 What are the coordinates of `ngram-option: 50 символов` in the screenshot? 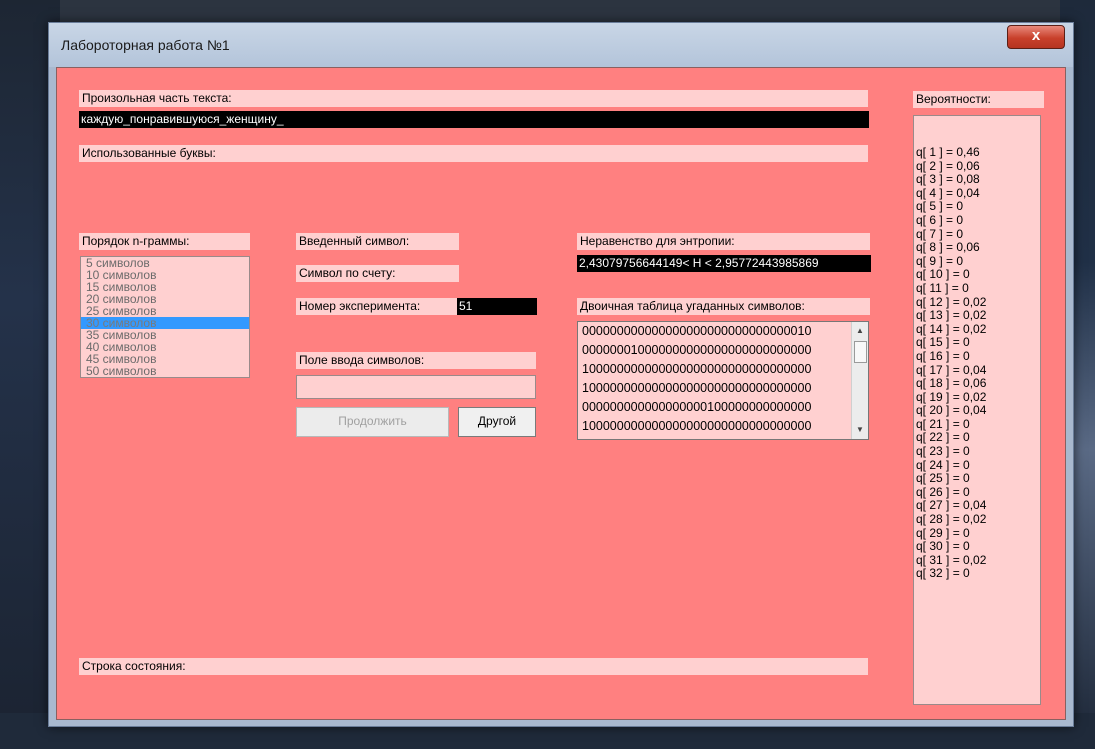 It's located at (165, 371).